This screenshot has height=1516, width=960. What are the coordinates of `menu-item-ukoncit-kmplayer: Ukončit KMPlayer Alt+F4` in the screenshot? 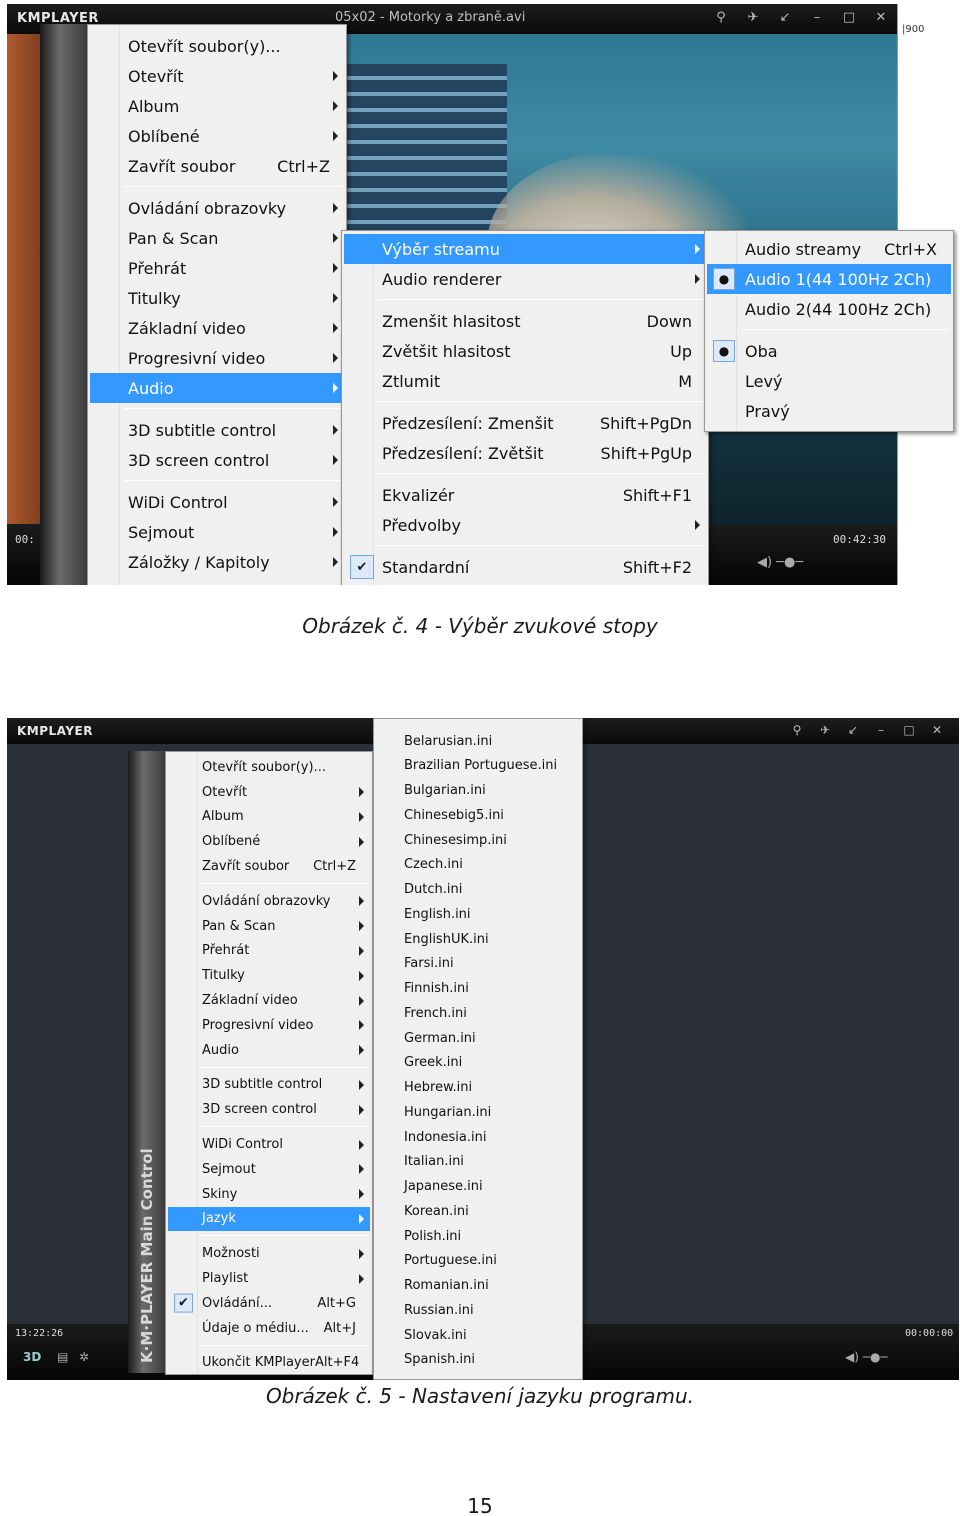 It's located at (269, 1363).